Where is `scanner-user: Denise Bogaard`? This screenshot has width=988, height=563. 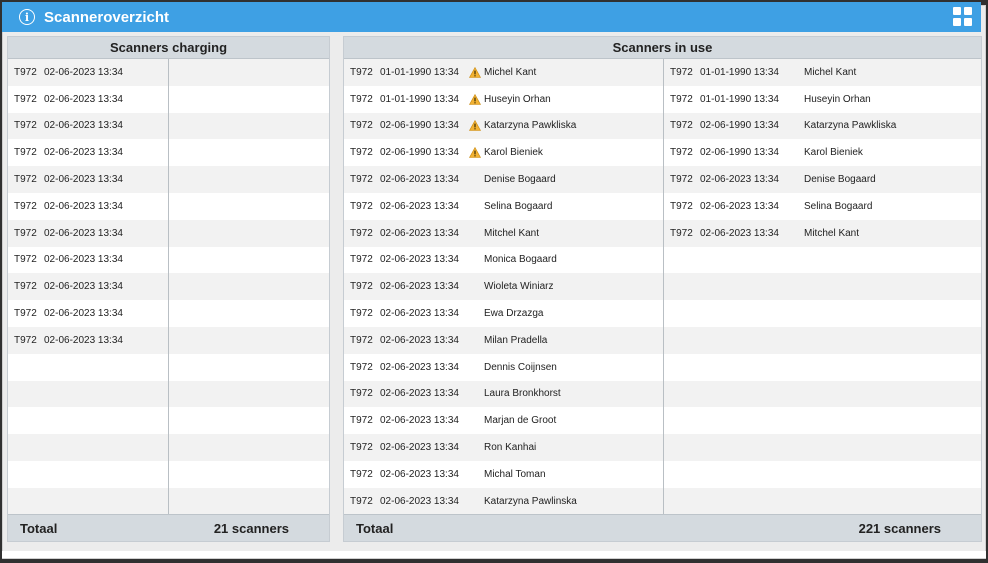
scanner-user: Denise Bogaard is located at coordinates (520, 180).